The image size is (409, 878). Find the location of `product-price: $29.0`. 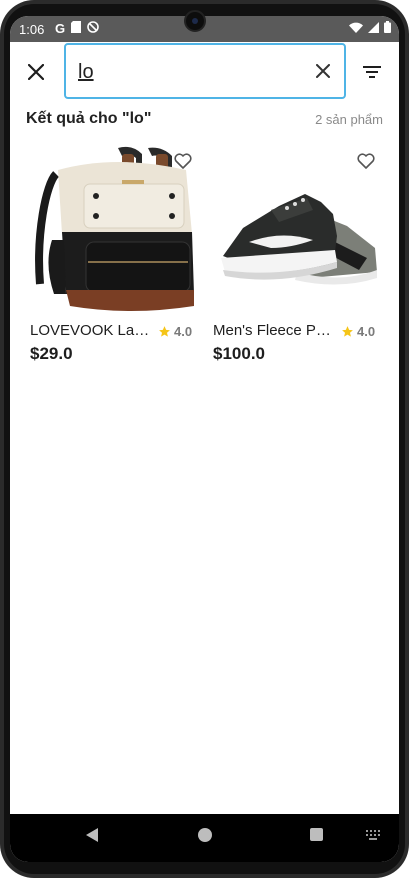

product-price: $29.0 is located at coordinates (51, 353).